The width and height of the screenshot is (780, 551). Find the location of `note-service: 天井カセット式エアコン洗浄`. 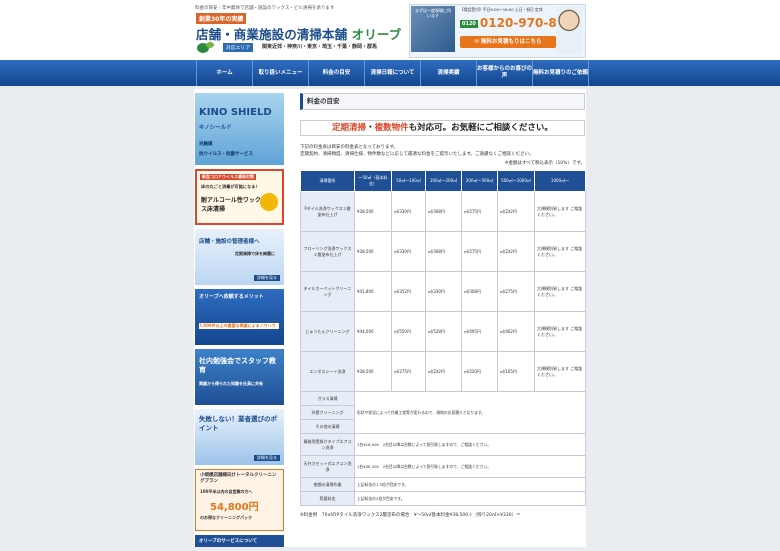

note-service: 天井カセット式エアコン洗浄 is located at coordinates (327, 466).